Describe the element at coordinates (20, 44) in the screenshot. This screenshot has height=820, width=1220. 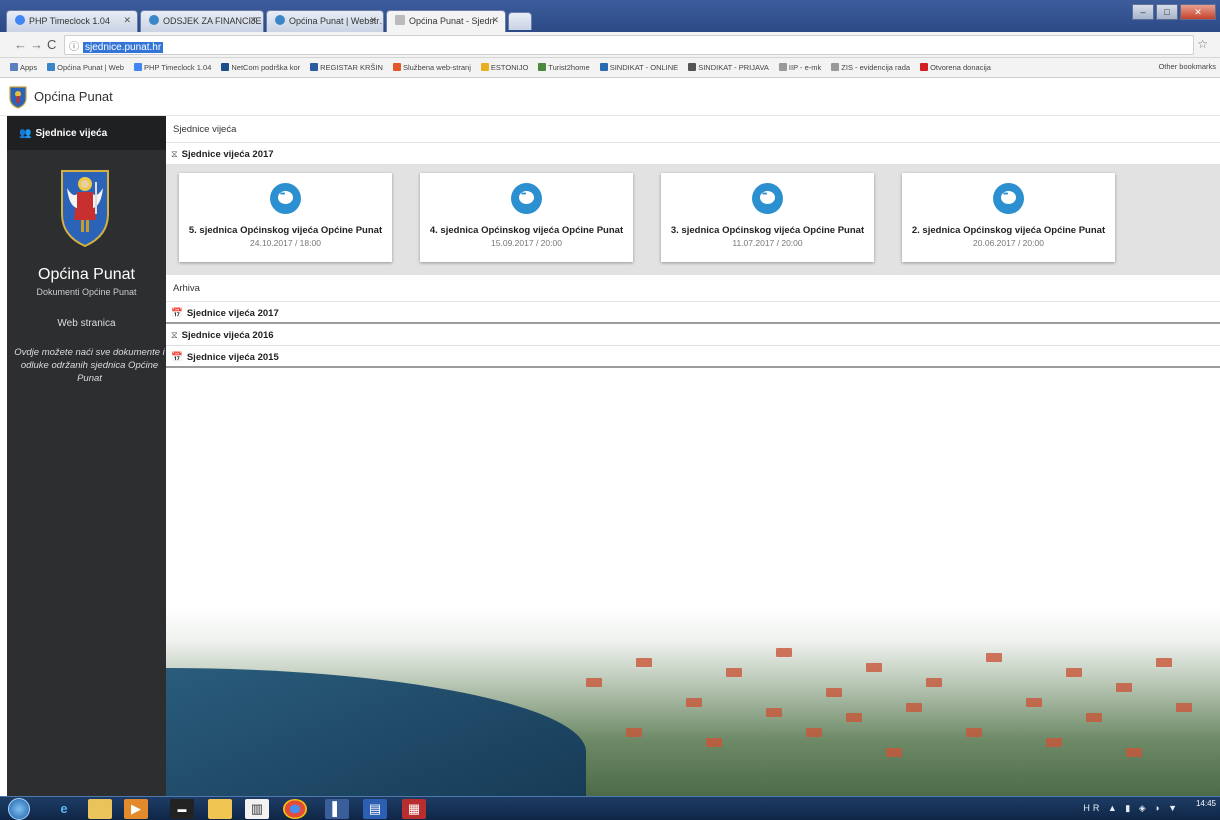
I see `back-arrow-icon: ←` at that location.